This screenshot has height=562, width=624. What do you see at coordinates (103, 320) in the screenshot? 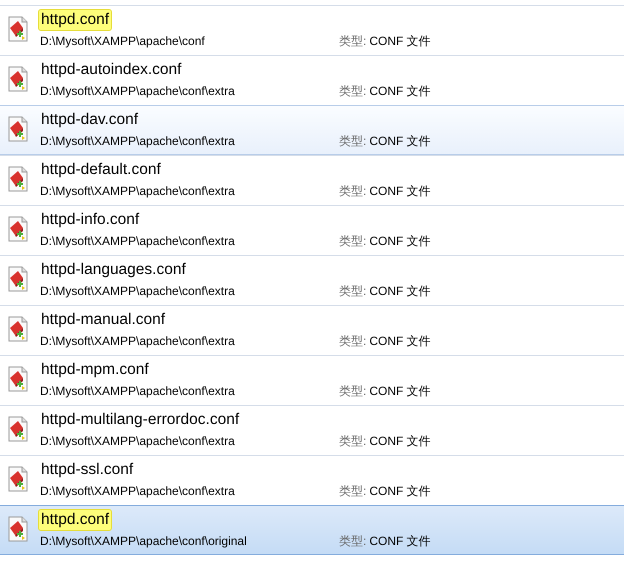
I see `file-name: httpd-manual.conf` at bounding box center [103, 320].